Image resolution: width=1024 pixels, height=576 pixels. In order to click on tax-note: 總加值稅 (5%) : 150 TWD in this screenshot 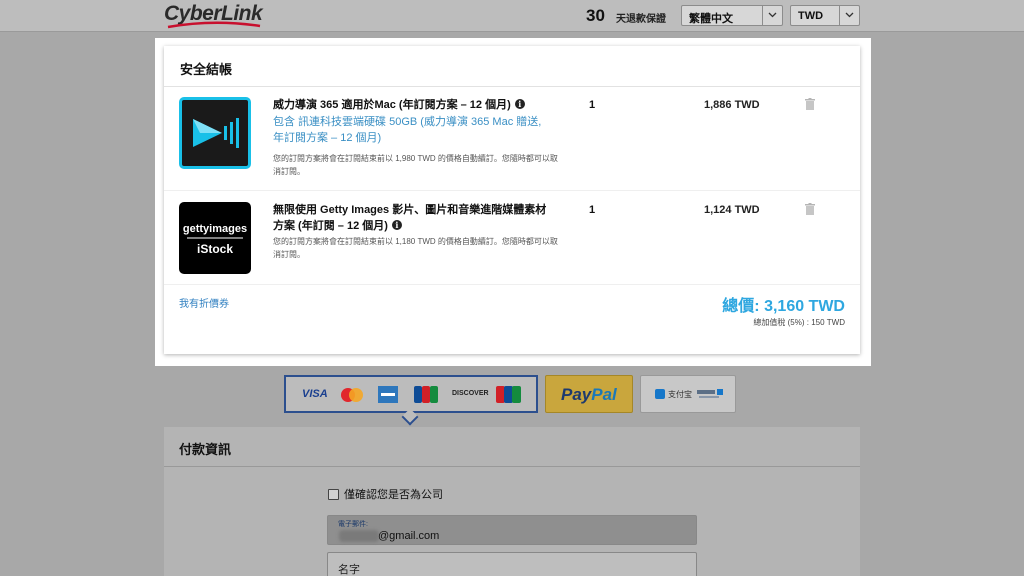, I will do `click(799, 322)`.